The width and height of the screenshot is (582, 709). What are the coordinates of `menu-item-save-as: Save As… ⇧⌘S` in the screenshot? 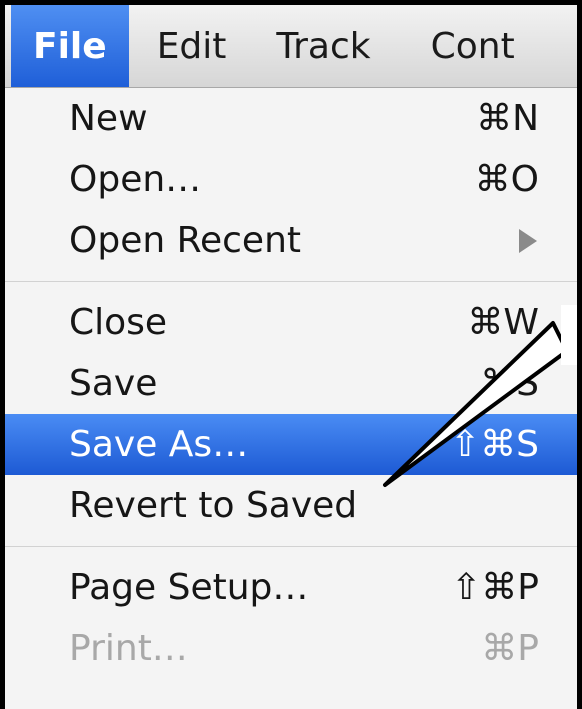 It's located at (291, 444).